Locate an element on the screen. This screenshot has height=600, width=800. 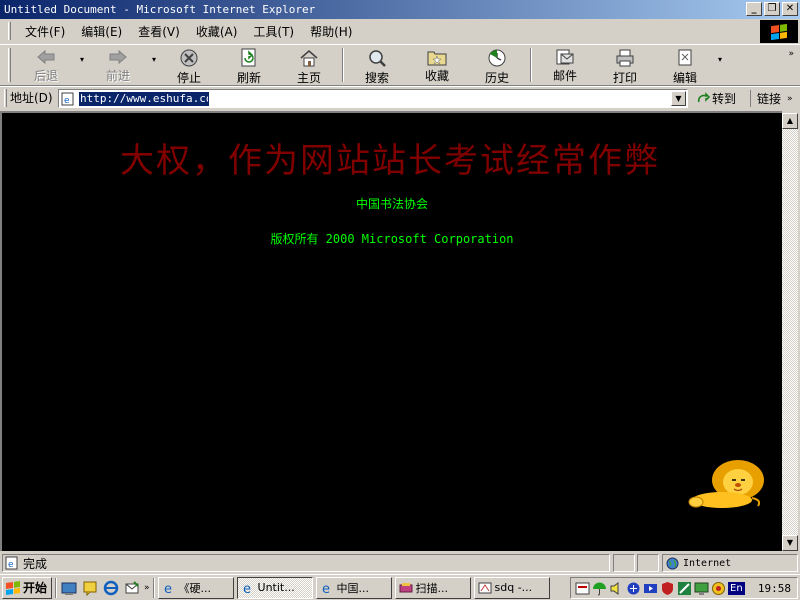
favorites-button: 收藏 is located at coordinates (437, 65).